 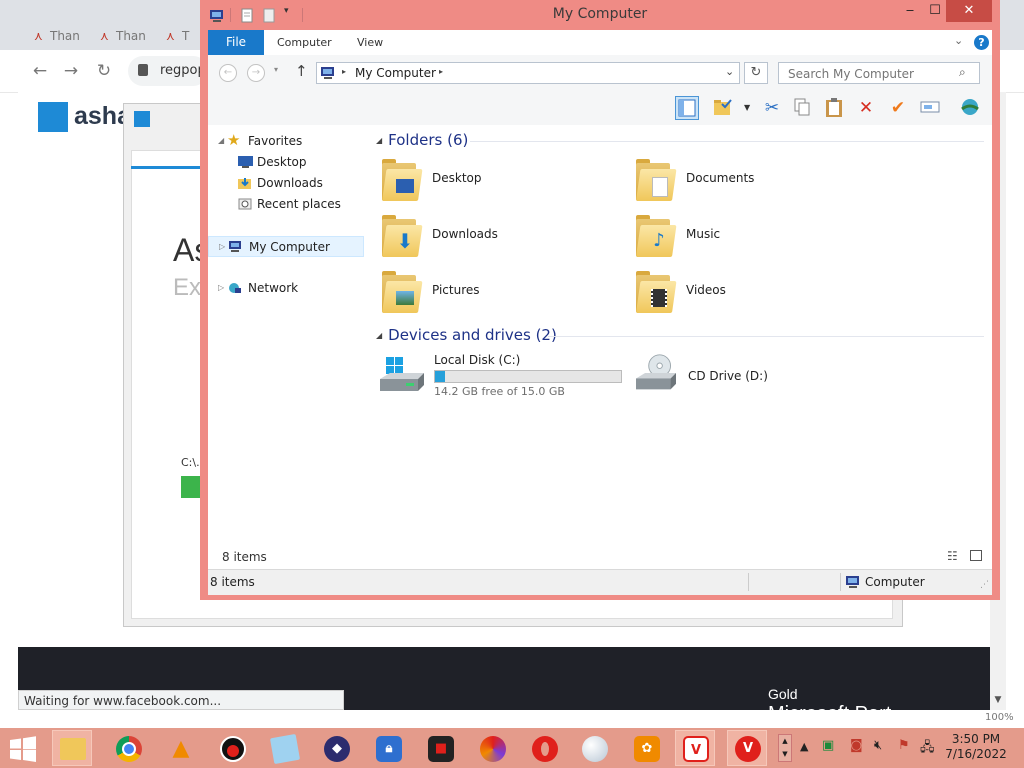 I want to click on volume-muted-icon: 🔇︎, so click(x=878, y=745).